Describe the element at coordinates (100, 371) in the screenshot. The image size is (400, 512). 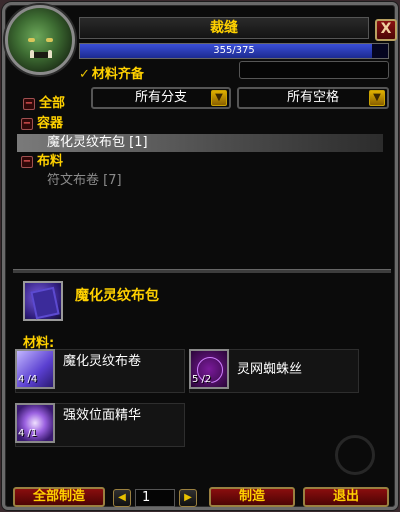
I see `reagent-slot-1: 4 /4 魔化灵纹布卷` at that location.